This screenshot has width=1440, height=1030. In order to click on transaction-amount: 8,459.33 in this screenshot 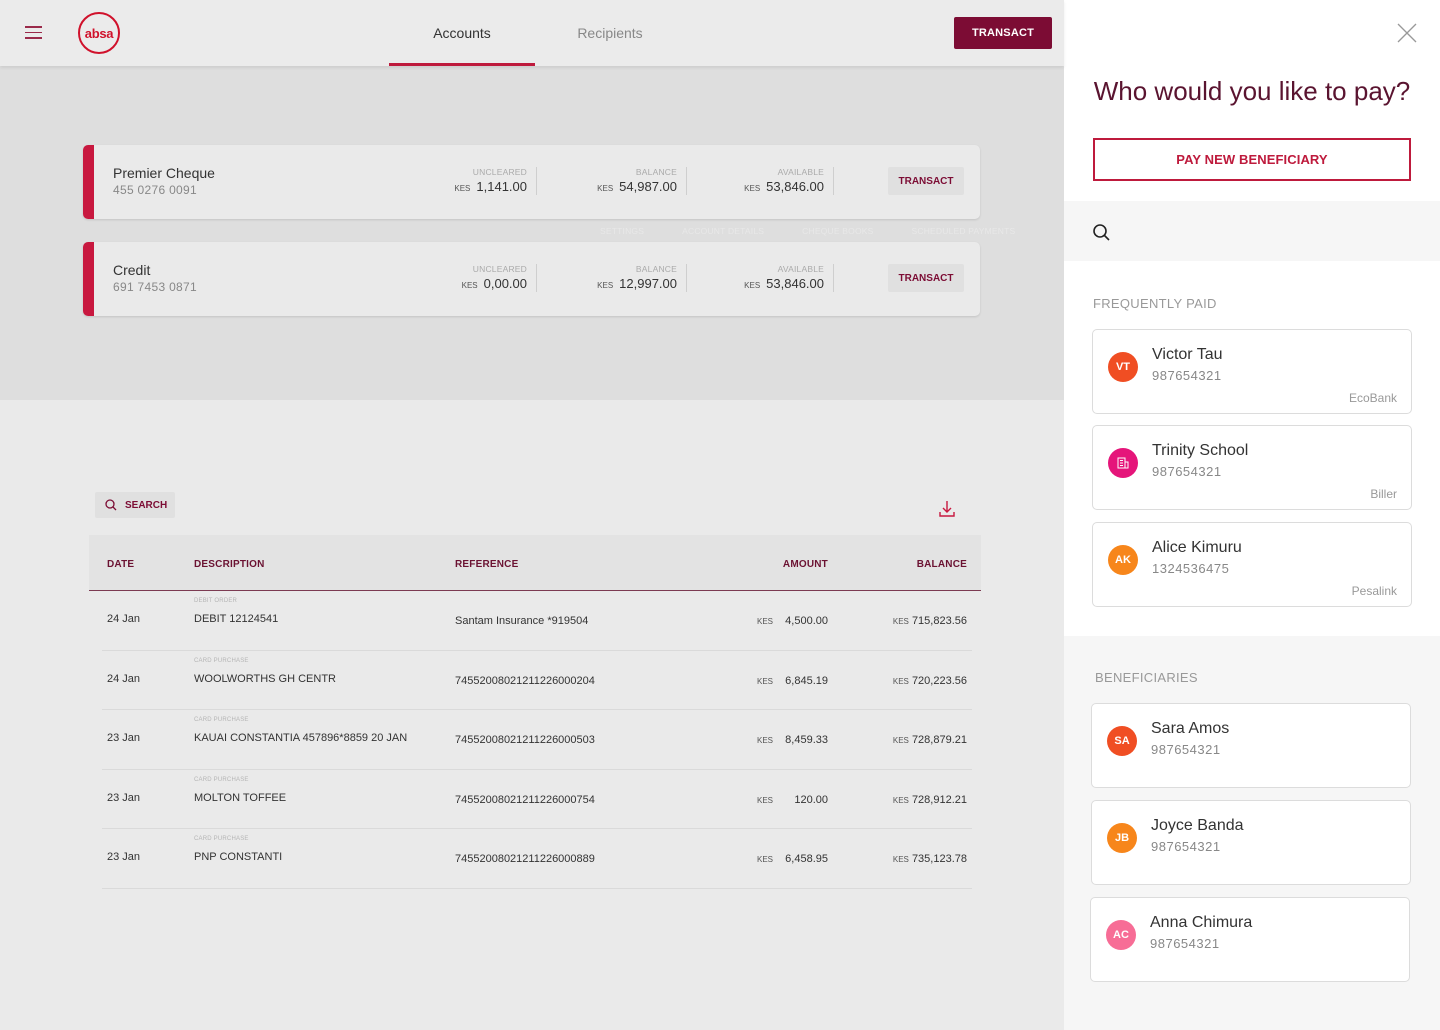, I will do `click(806, 740)`.